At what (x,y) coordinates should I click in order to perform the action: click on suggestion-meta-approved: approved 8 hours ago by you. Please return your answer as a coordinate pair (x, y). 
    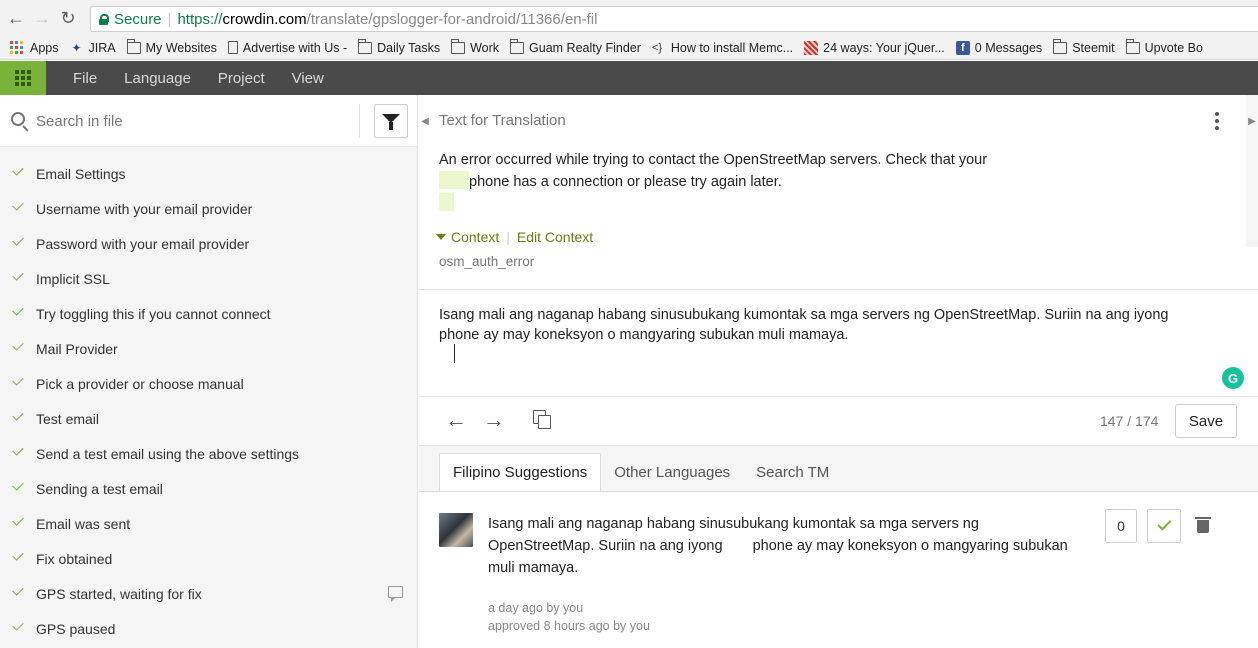
    Looking at the image, I should click on (569, 626).